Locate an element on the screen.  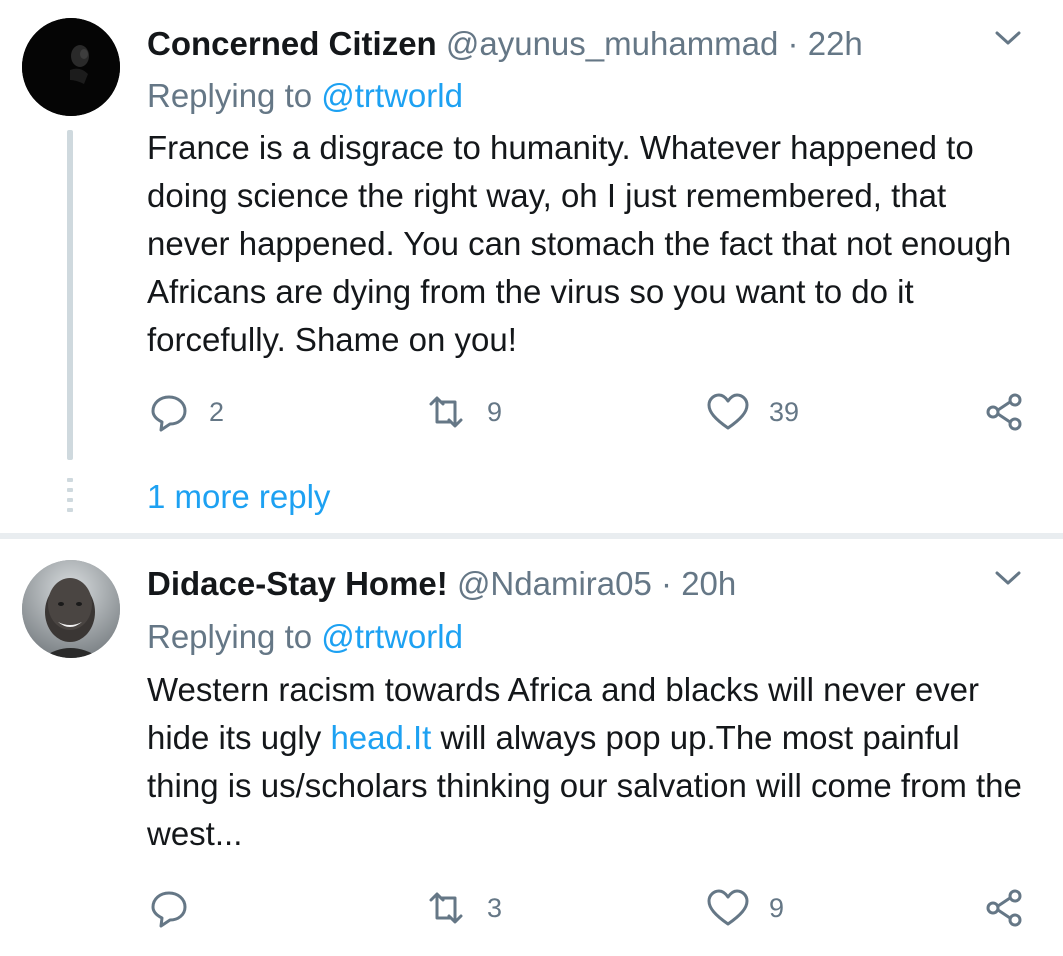
author-name: Concerned Citizen is located at coordinates (292, 43).